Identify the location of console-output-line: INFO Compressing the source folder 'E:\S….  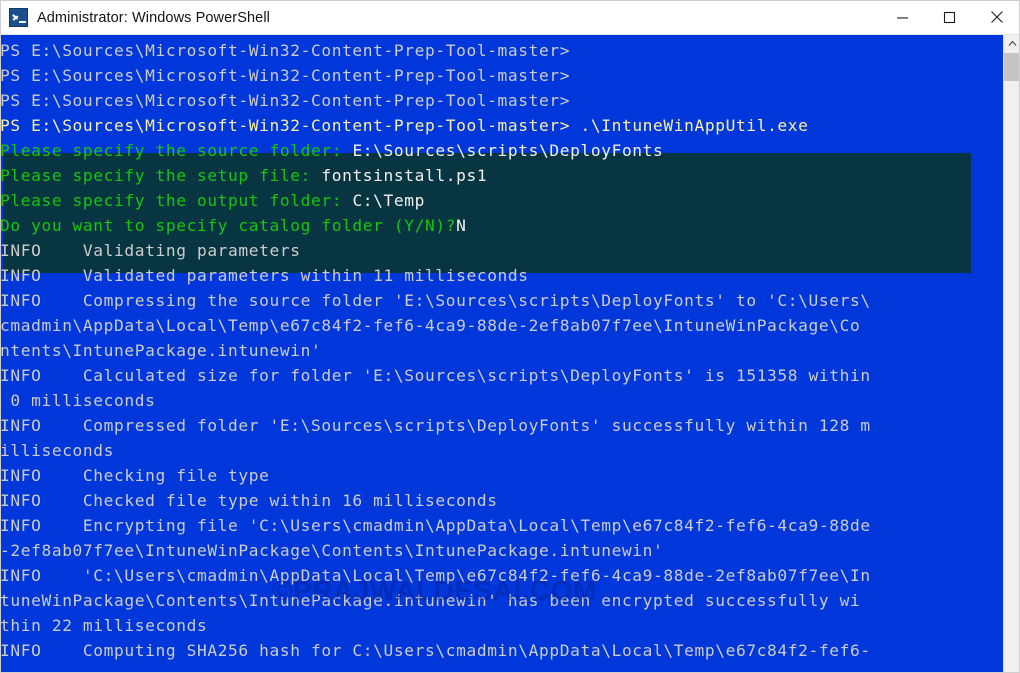
(502, 300).